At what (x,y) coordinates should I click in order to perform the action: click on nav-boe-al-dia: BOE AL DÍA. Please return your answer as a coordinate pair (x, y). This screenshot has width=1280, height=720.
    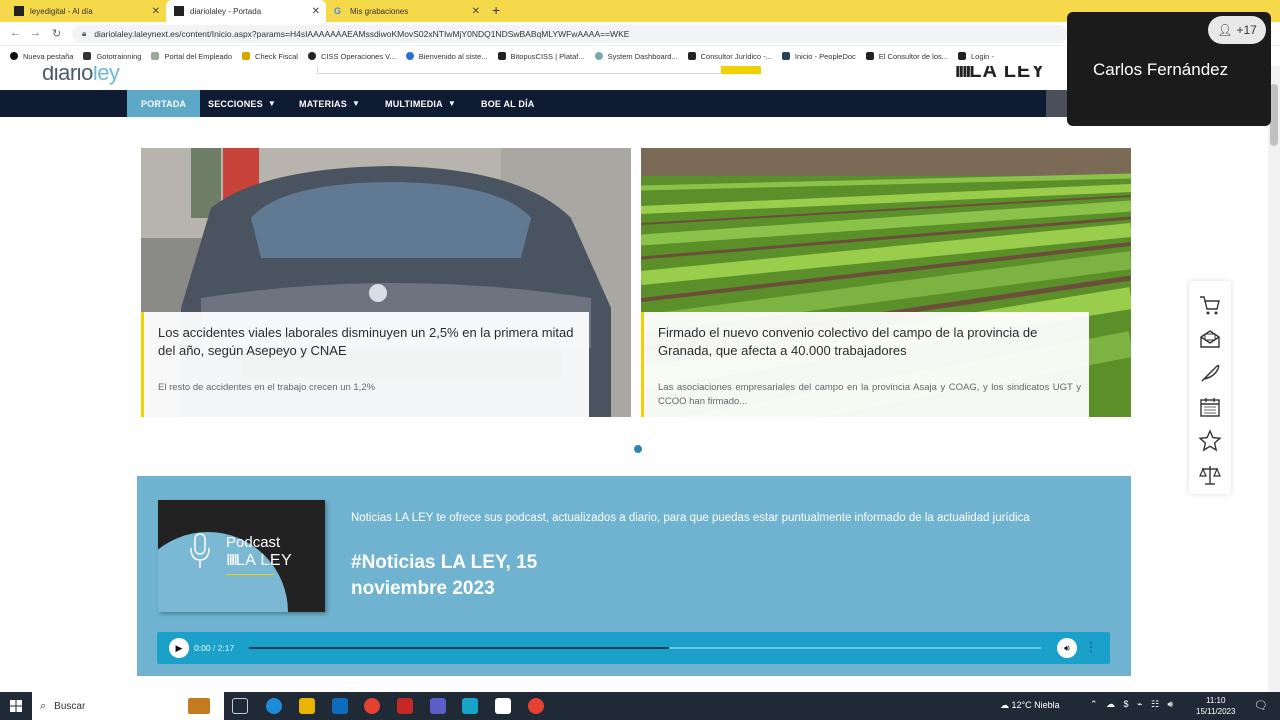
    Looking at the image, I should click on (508, 103).